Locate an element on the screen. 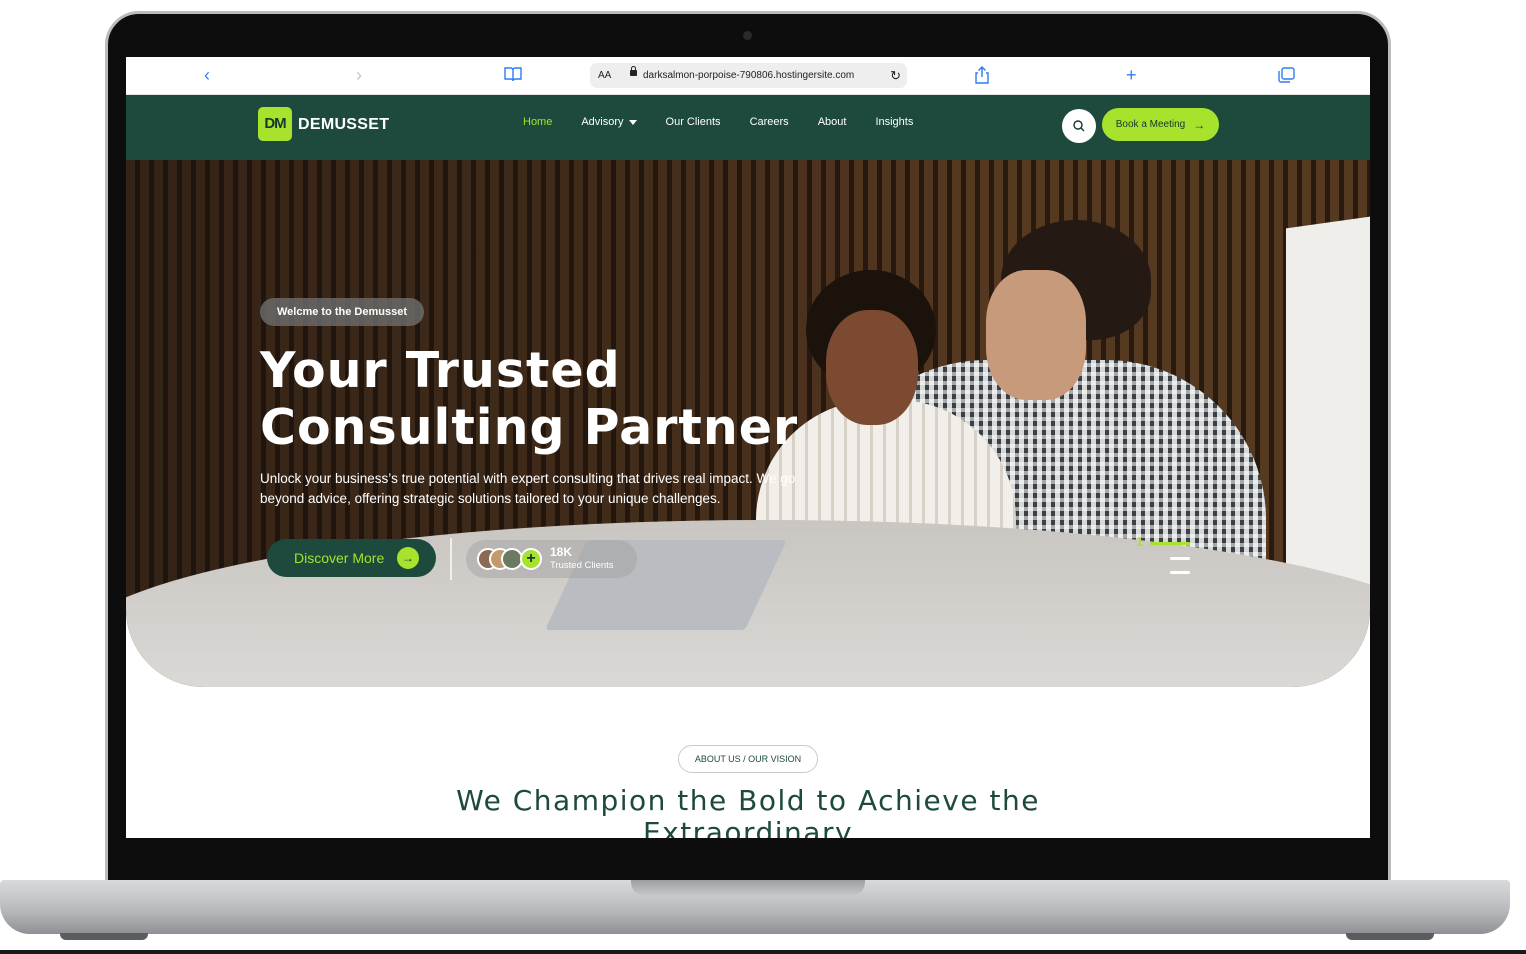  camera is located at coordinates (747, 35).